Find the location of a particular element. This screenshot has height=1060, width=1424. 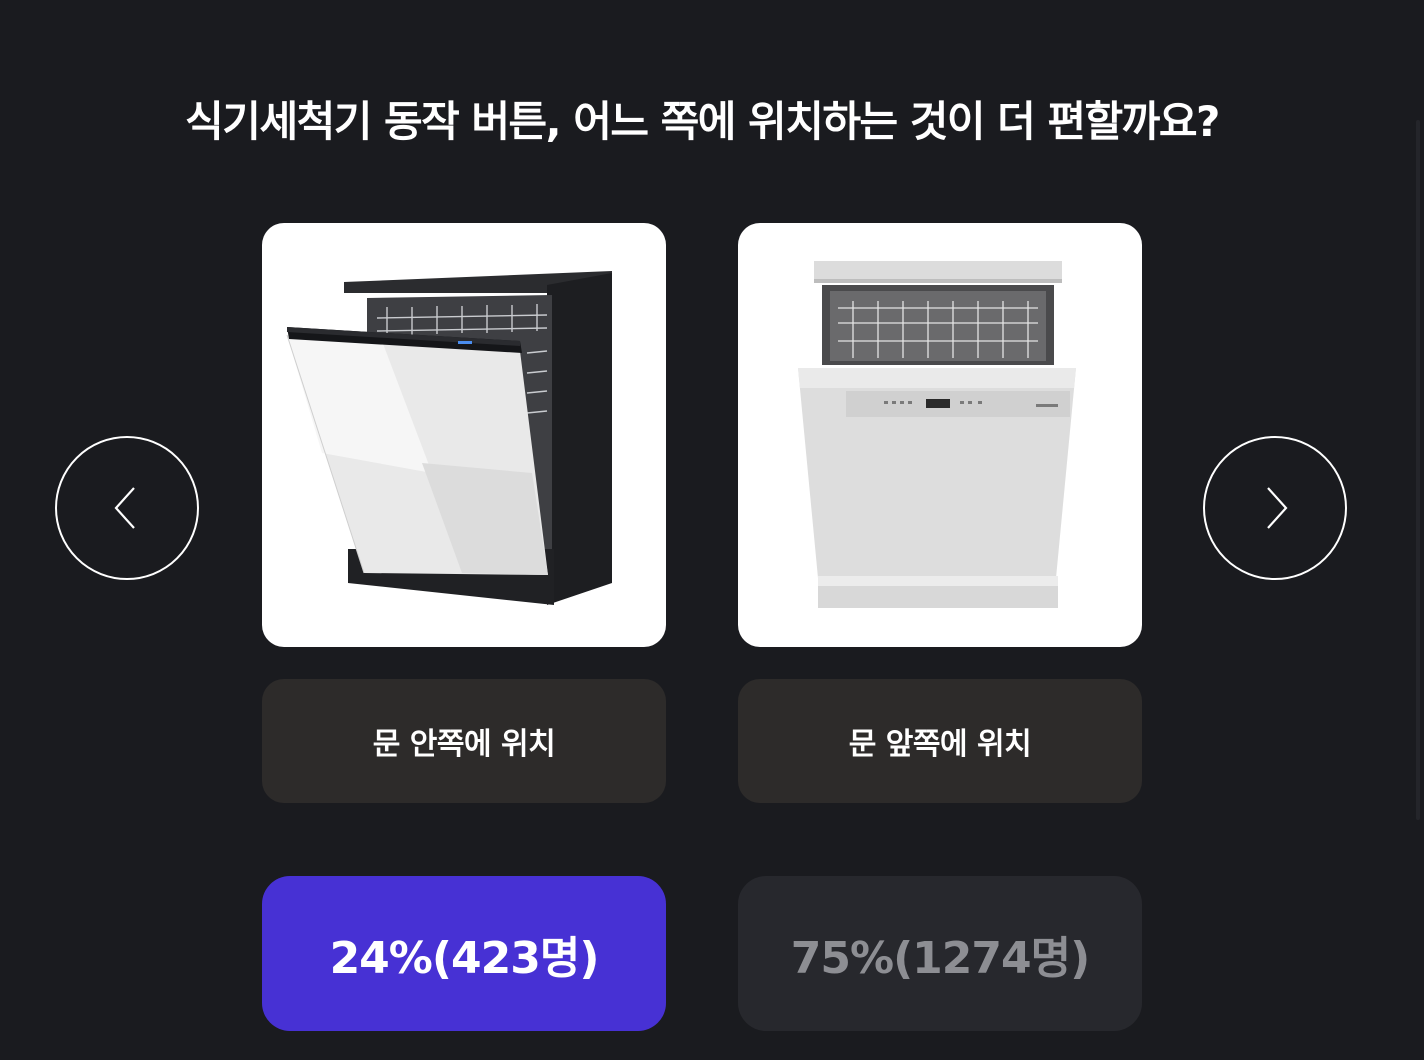

option-button-inside: 문 안쪽에 위치 is located at coordinates (464, 741).